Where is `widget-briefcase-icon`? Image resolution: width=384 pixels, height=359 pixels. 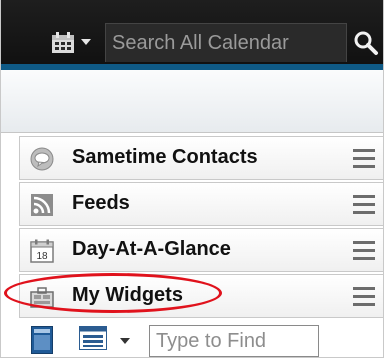
widget-briefcase-icon is located at coordinates (42, 297).